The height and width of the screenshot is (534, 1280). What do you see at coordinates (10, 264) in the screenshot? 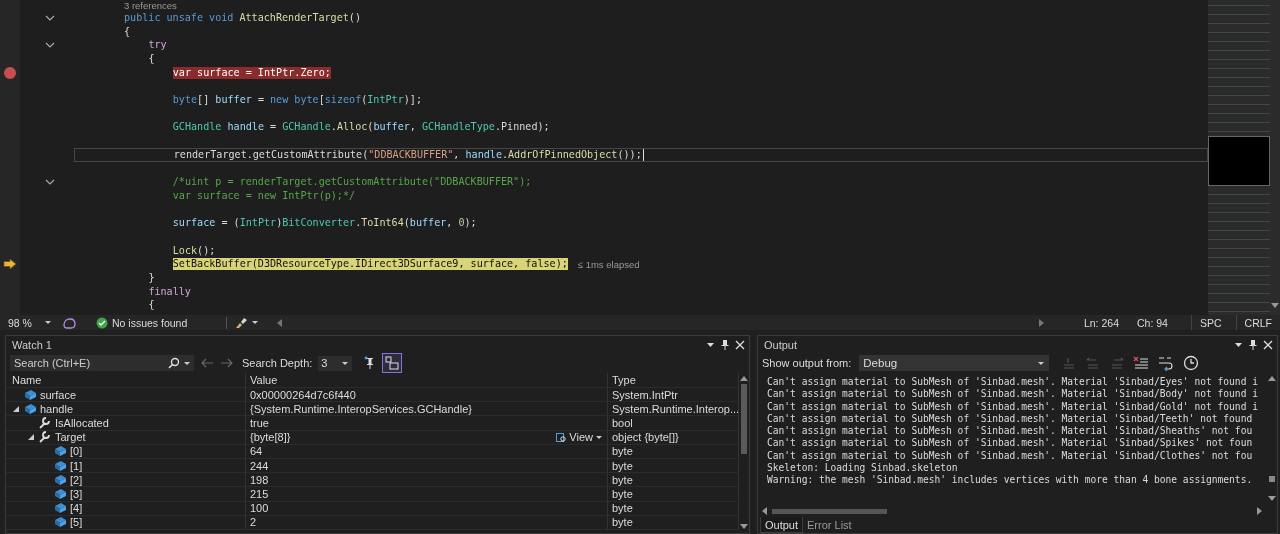
I see `arrow-icon` at bounding box center [10, 264].